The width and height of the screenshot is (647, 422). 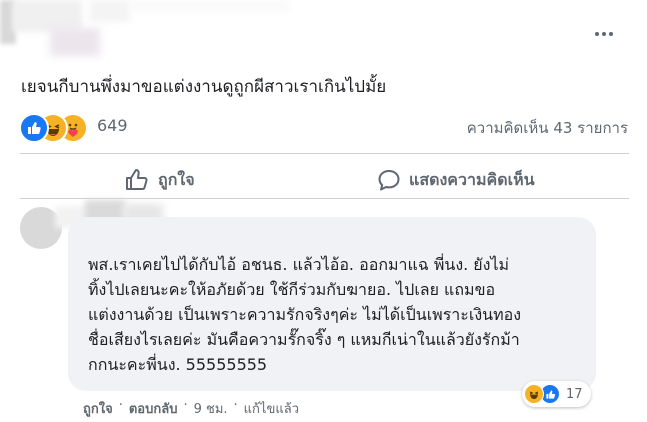 What do you see at coordinates (137, 179) in the screenshot?
I see `thumbs-up-icon` at bounding box center [137, 179].